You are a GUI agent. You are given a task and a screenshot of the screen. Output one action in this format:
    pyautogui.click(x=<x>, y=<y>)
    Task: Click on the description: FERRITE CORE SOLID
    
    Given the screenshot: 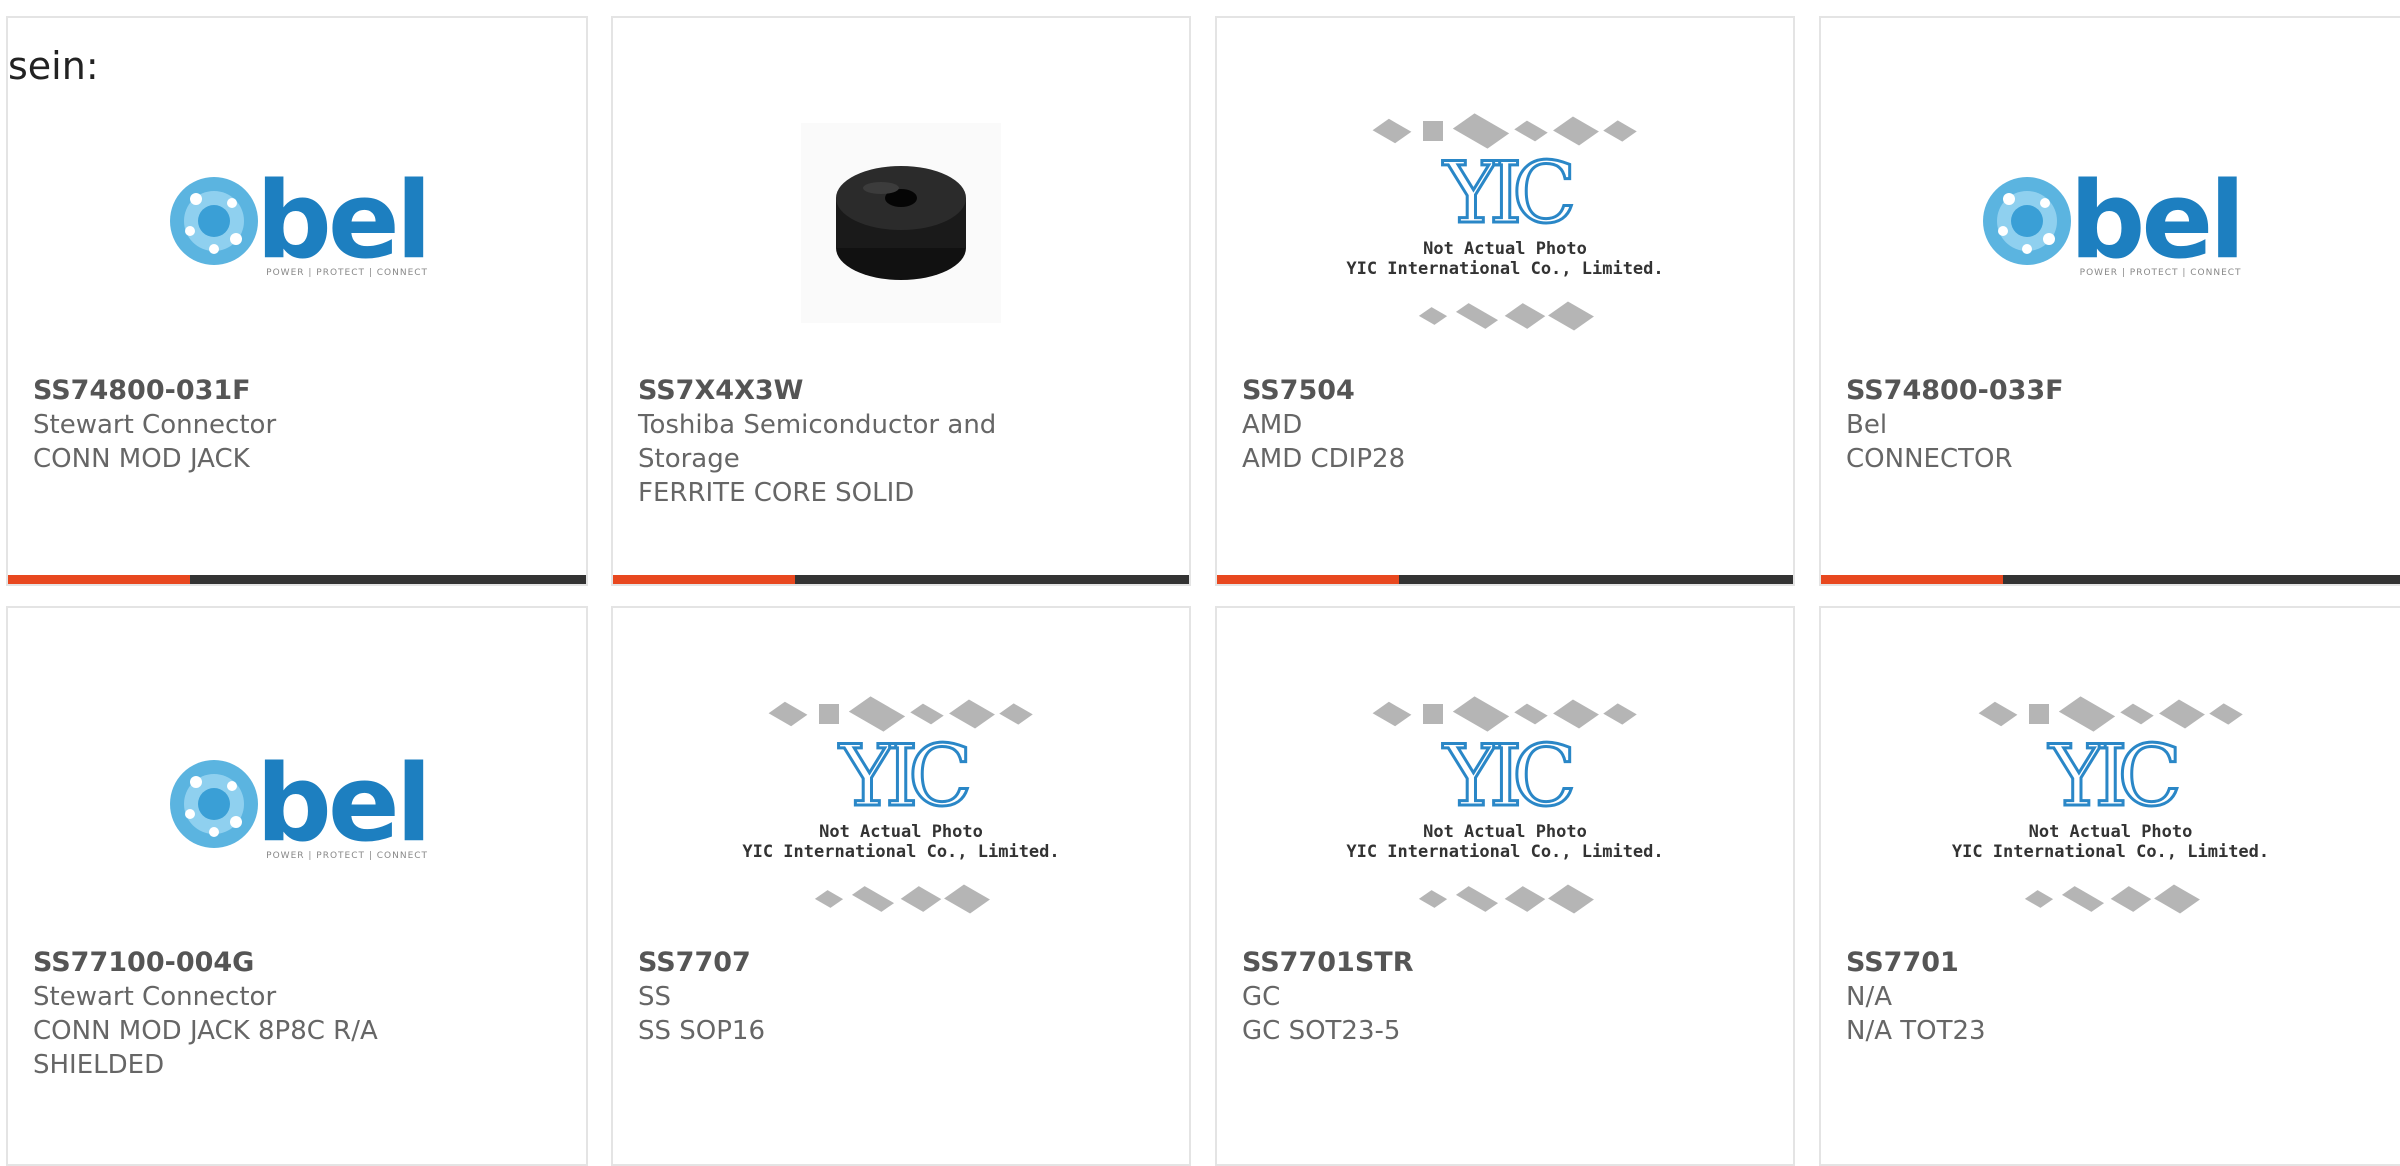 What is the action you would take?
    pyautogui.click(x=776, y=493)
    